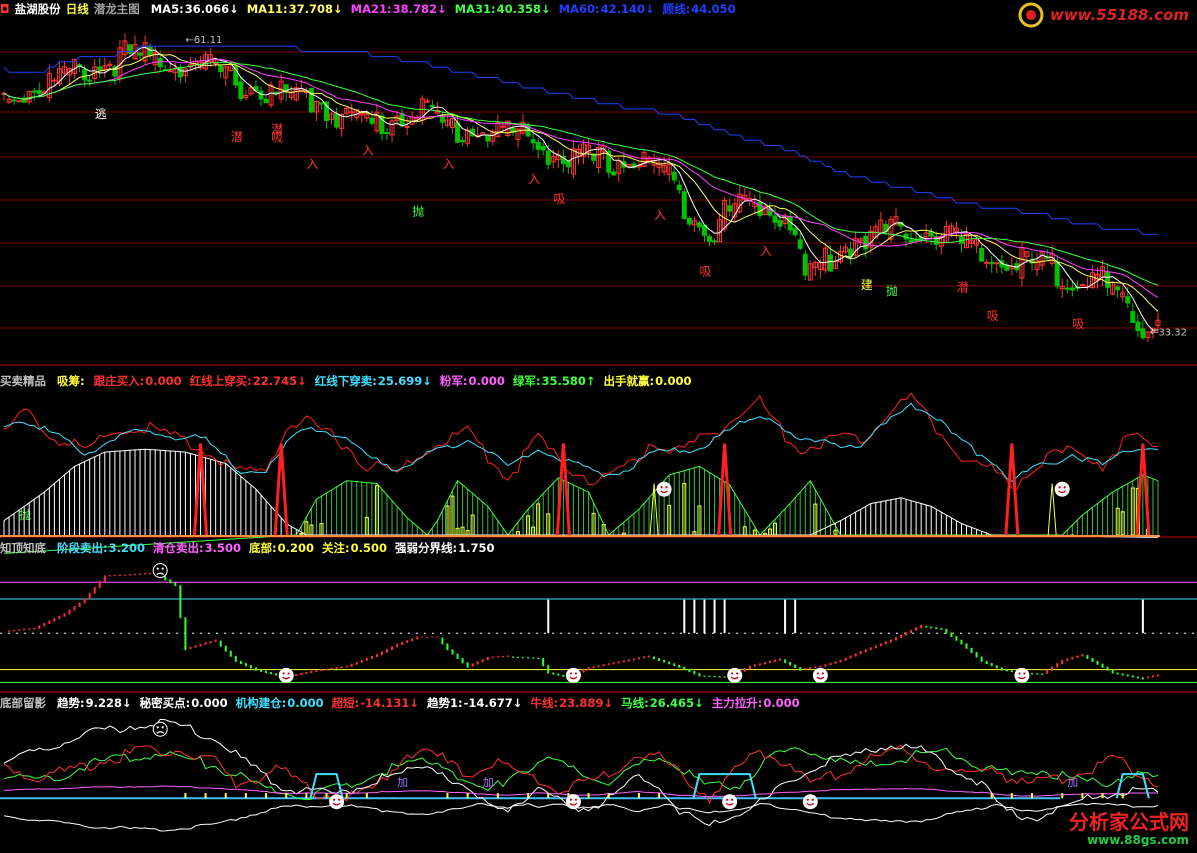 This screenshot has width=1197, height=853. What do you see at coordinates (579, 9) in the screenshot?
I see `legend-label: MA60:` at bounding box center [579, 9].